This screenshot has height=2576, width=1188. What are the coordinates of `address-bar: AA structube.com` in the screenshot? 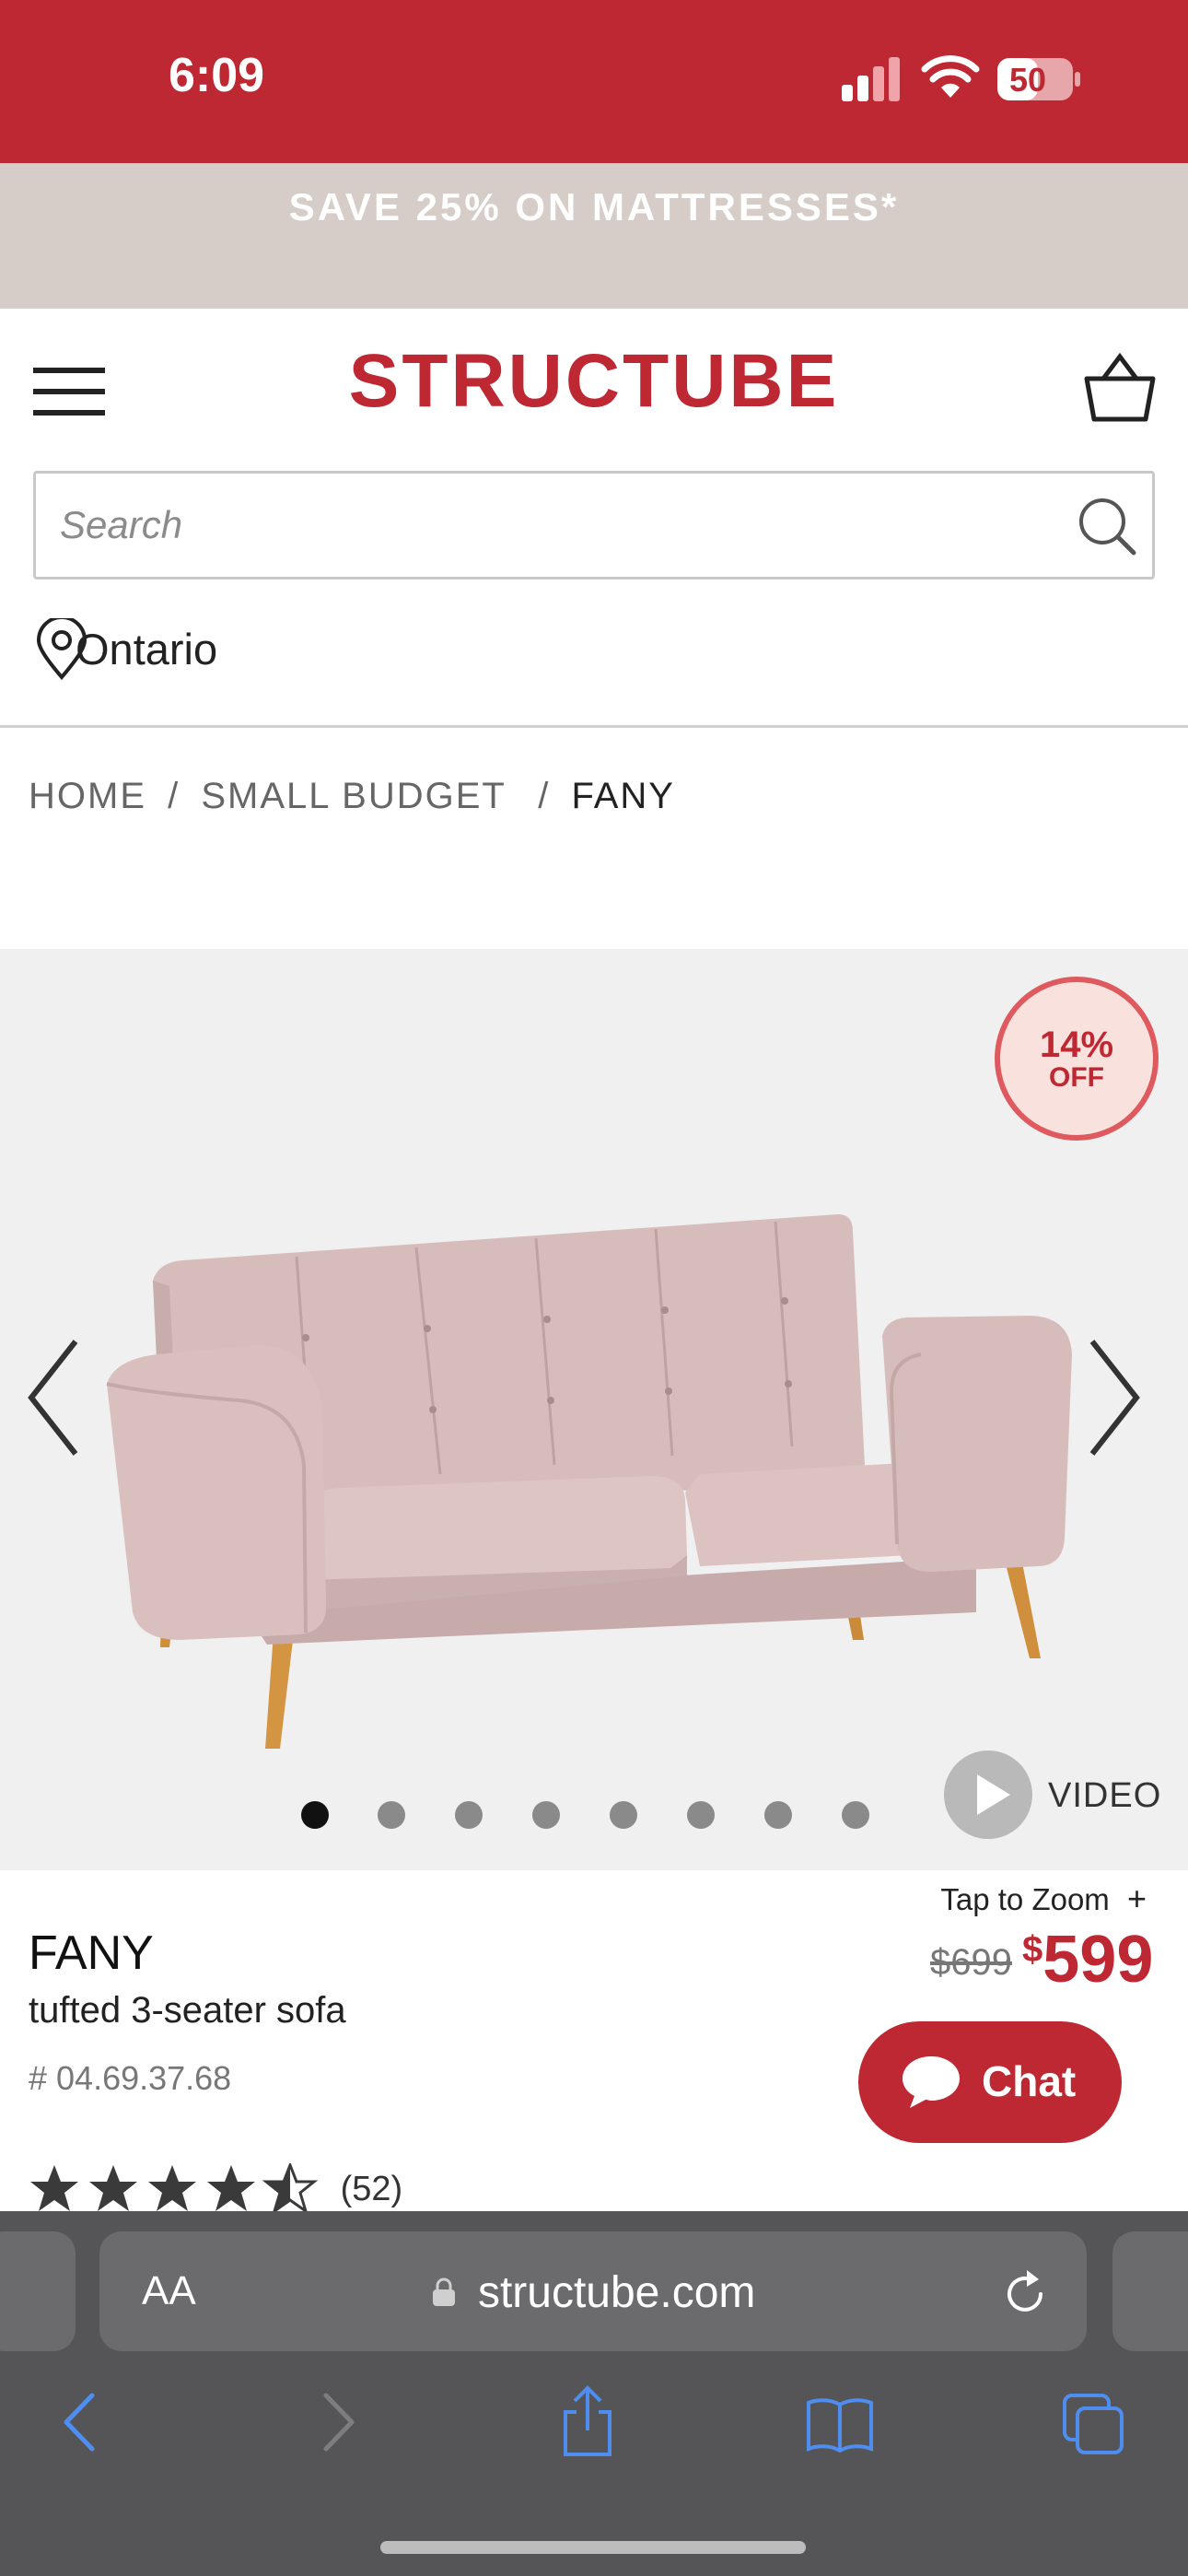 It's located at (593, 2291).